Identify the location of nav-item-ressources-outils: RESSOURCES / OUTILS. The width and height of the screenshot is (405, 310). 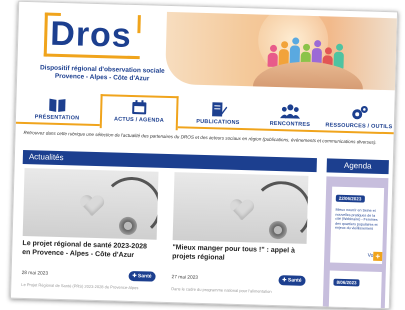
(359, 118).